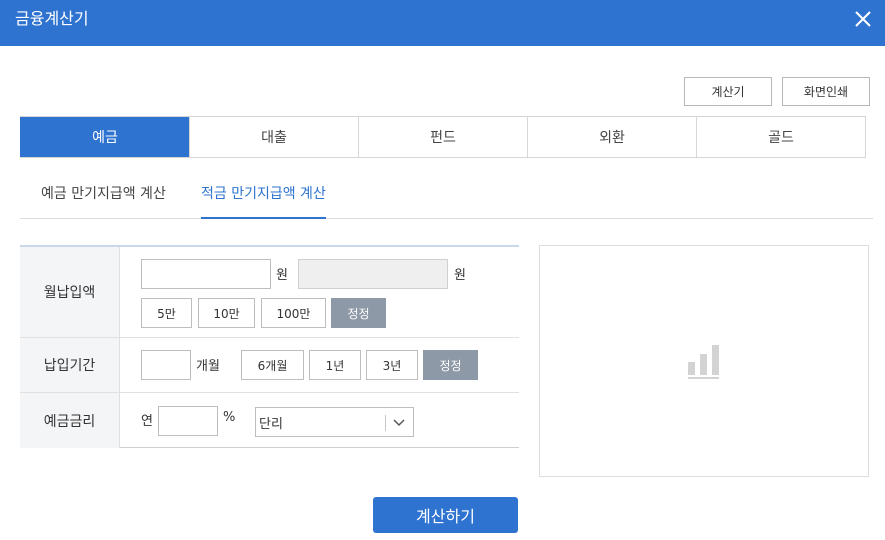 The image size is (885, 540). Describe the element at coordinates (460, 275) in the screenshot. I see `monthly-payment-display-unit: 원` at that location.